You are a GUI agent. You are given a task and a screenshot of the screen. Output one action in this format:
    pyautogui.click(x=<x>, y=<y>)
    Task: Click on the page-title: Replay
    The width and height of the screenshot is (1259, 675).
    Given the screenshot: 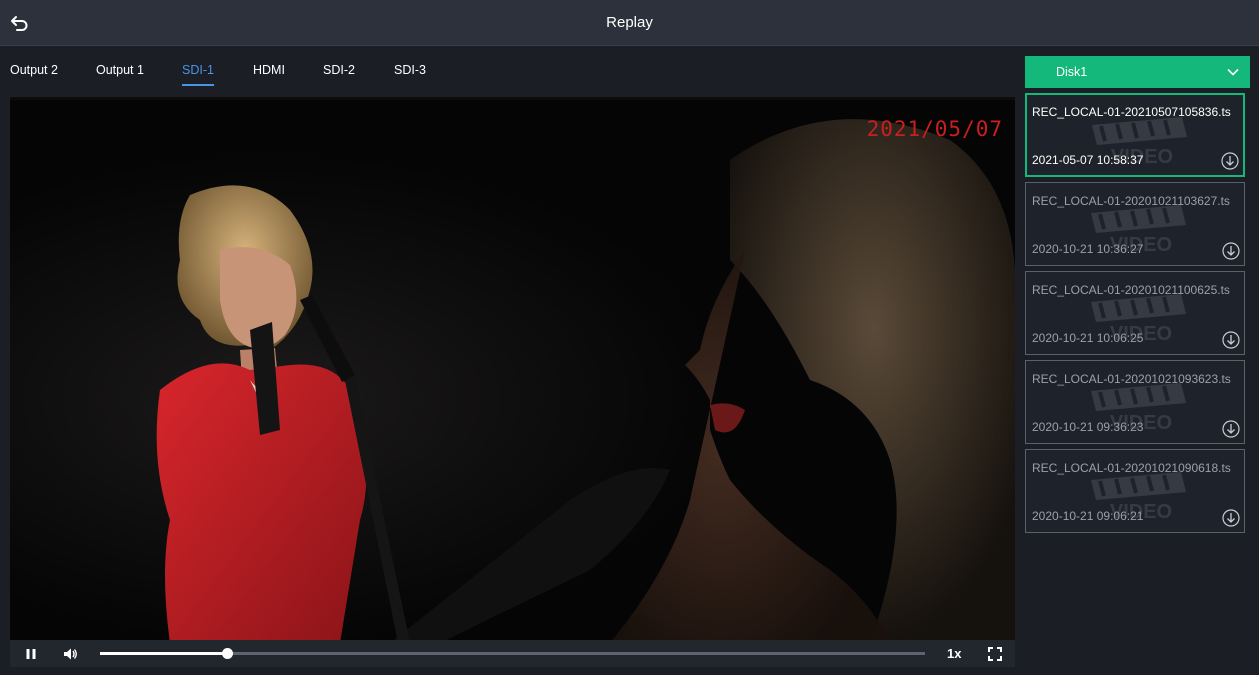 What is the action you would take?
    pyautogui.click(x=629, y=22)
    